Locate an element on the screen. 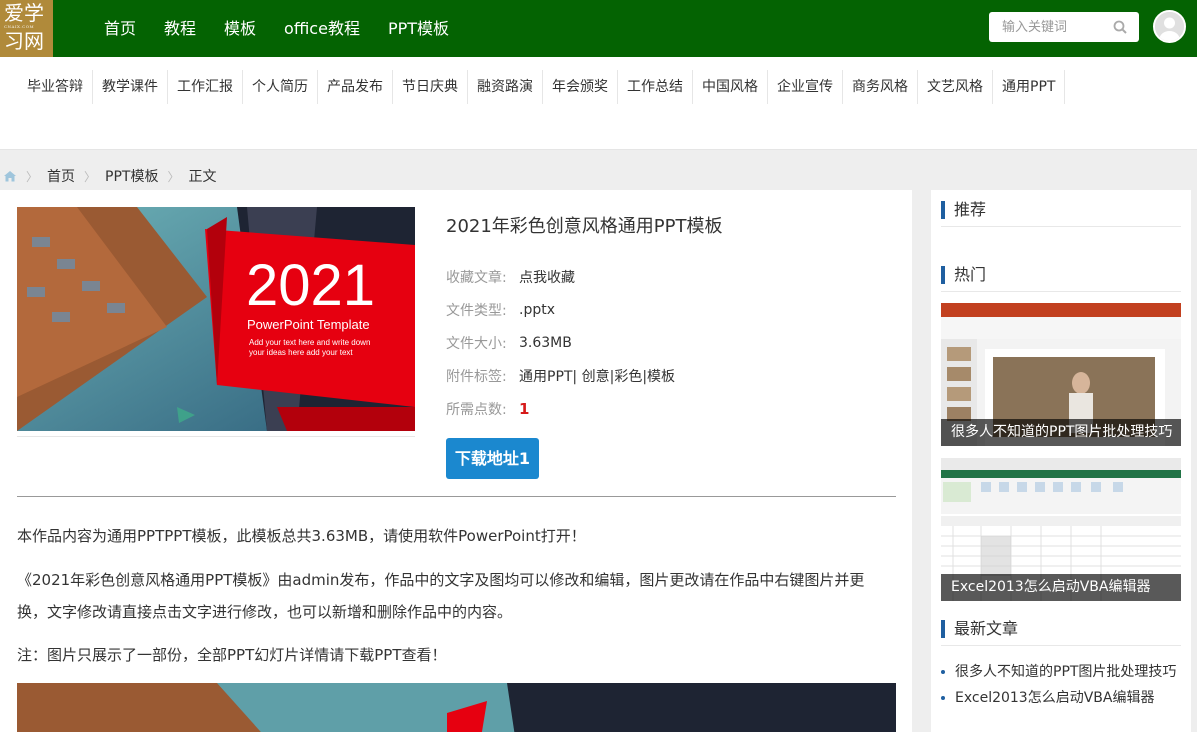 Image resolution: width=1197 pixels, height=732 pixels. home-icon is located at coordinates (10, 176).